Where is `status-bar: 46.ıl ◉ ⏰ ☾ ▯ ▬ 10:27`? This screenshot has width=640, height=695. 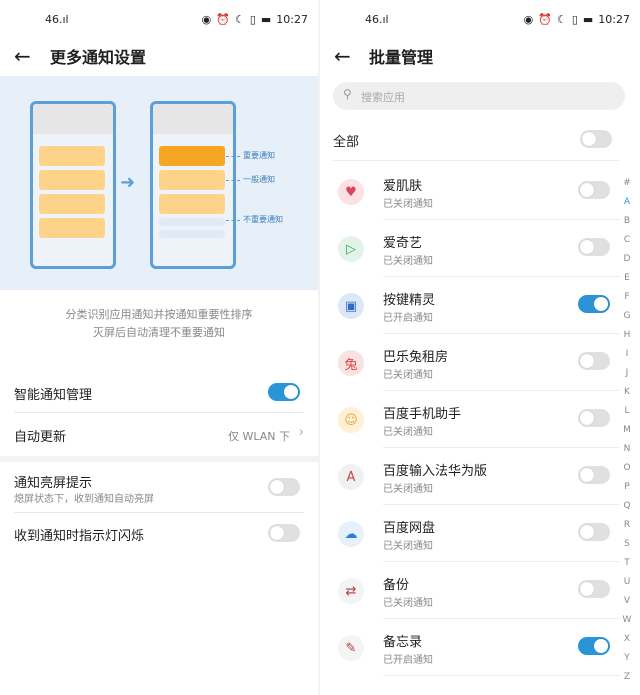 status-bar: 46.ıl ◉ ⏰ ☾ ▯ ▬ 10:27 is located at coordinates (497, 19).